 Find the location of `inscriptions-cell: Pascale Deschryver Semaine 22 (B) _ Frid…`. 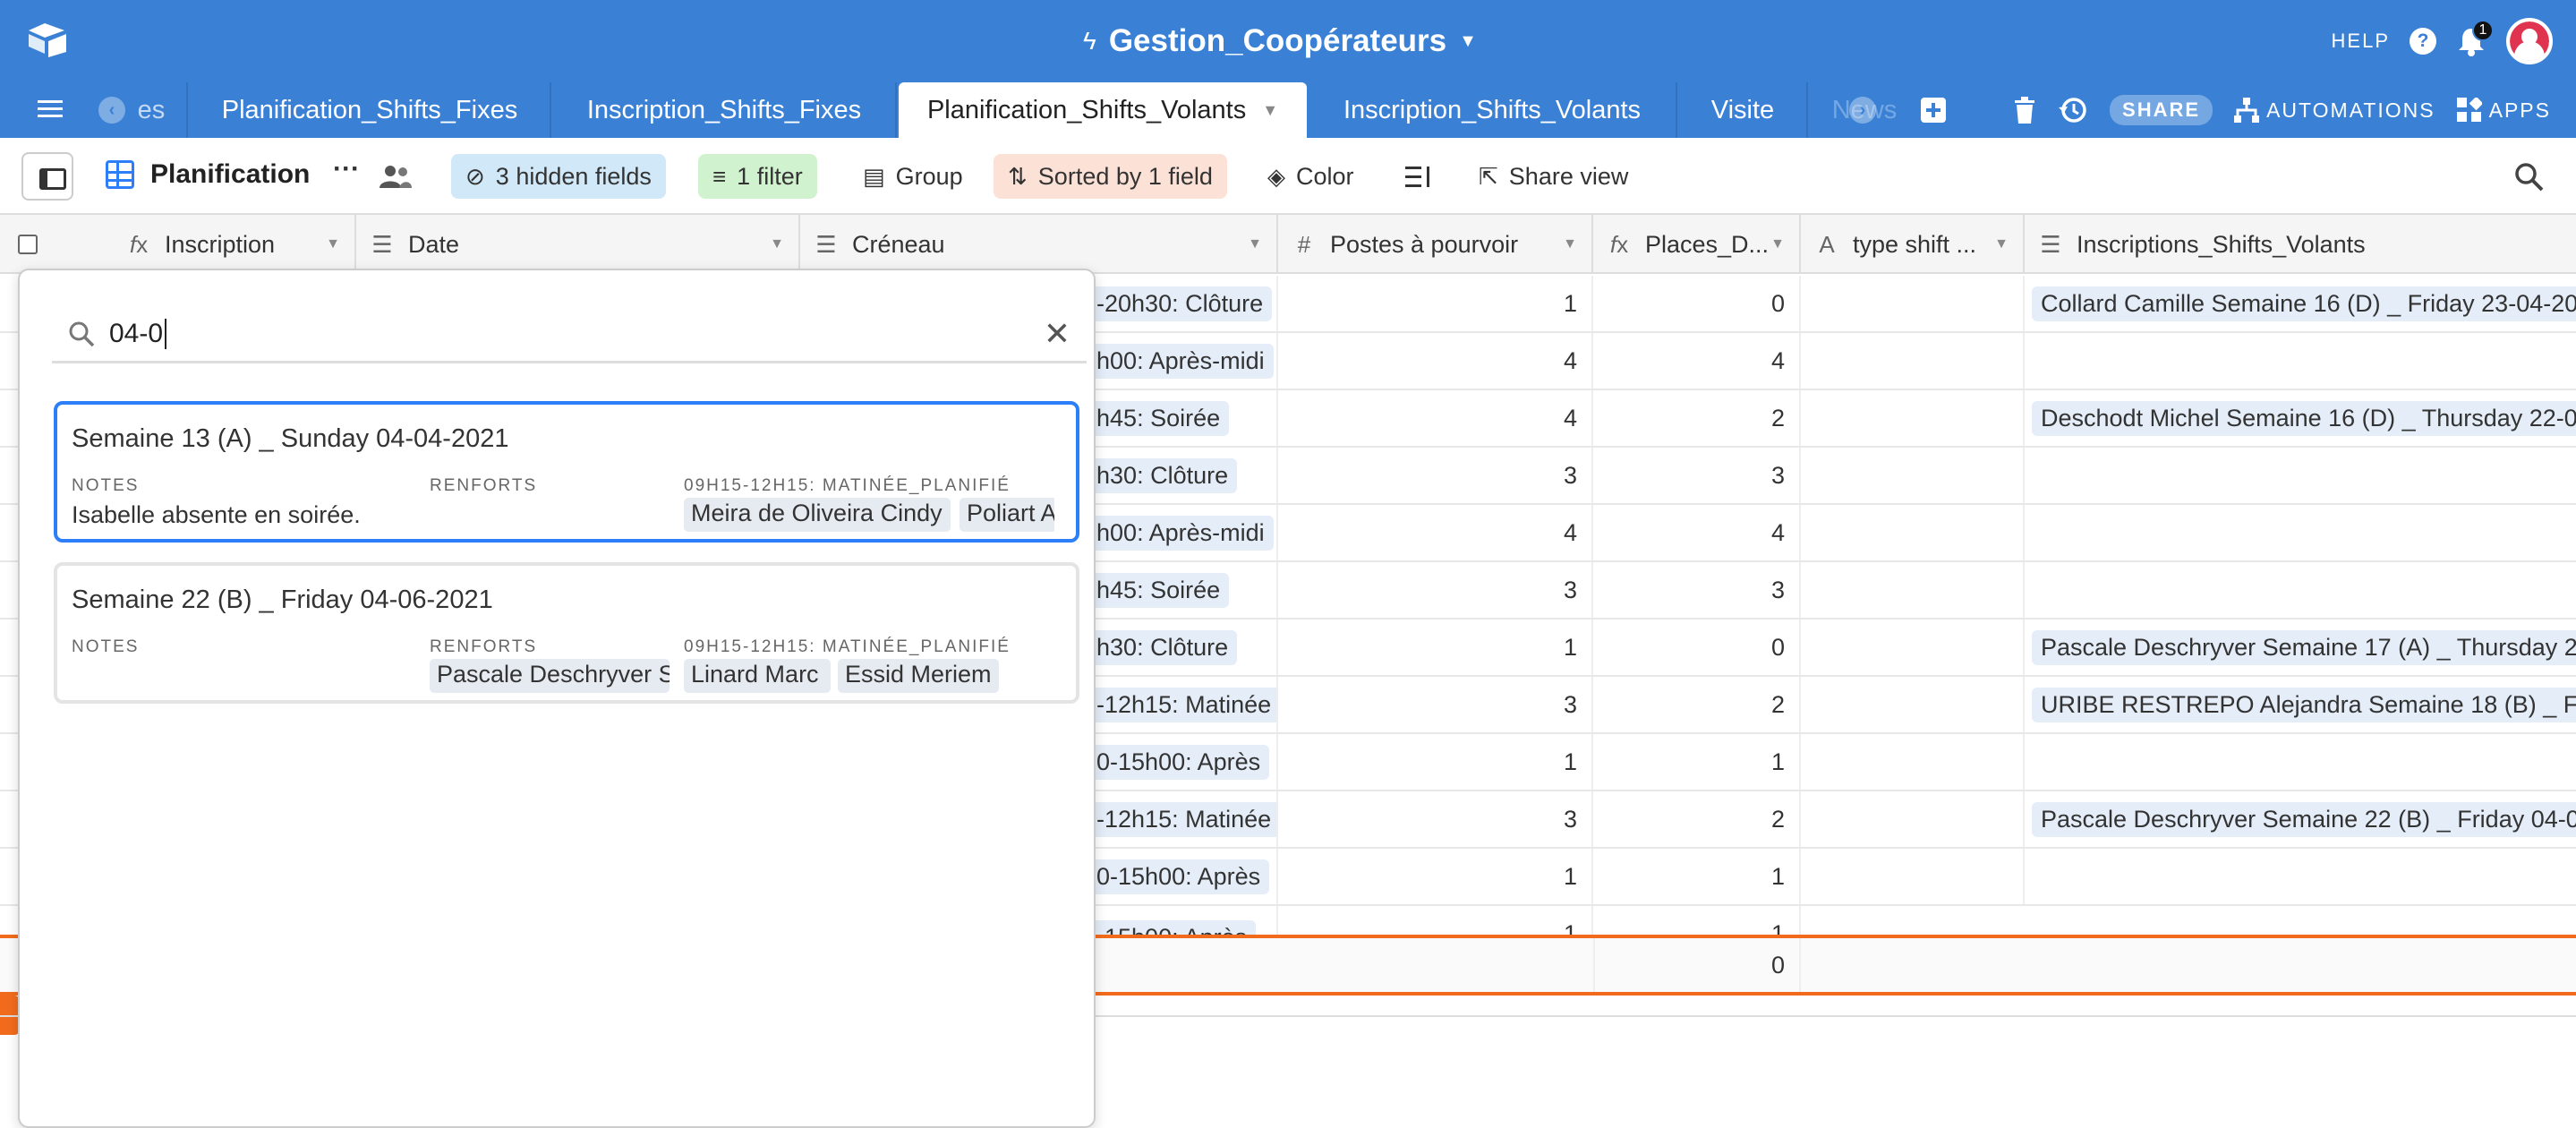

inscriptions-cell: Pascale Deschryver Semaine 22 (B) _ Frid… is located at coordinates (2300, 819).